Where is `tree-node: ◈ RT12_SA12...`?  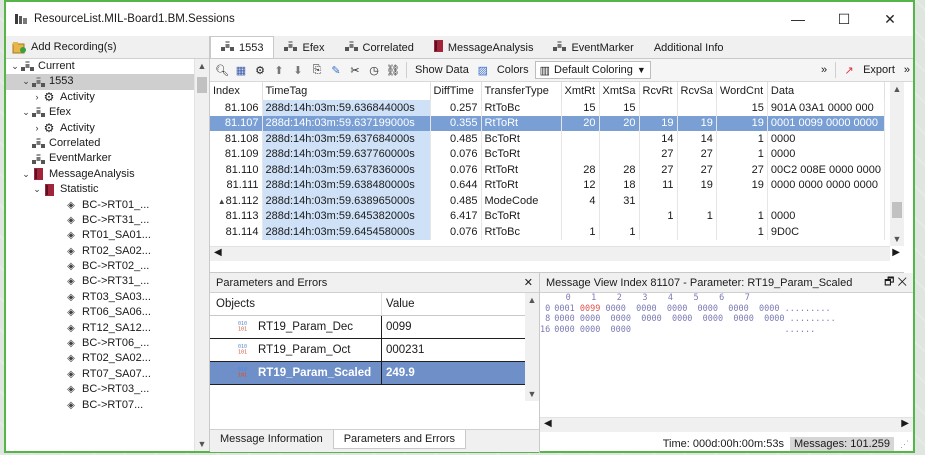
tree-node: ◈ RT12_SA12... is located at coordinates (100, 328).